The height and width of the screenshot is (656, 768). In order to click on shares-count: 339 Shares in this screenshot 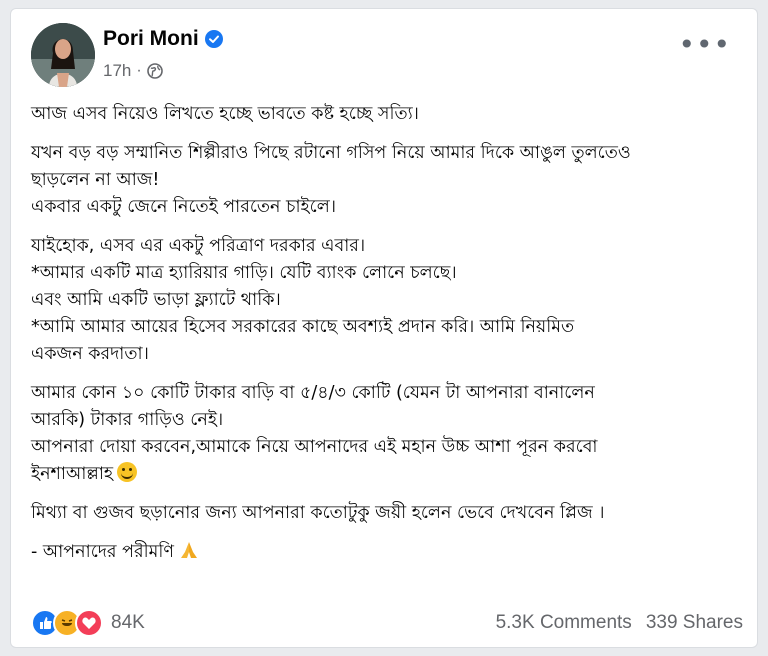, I will do `click(694, 623)`.